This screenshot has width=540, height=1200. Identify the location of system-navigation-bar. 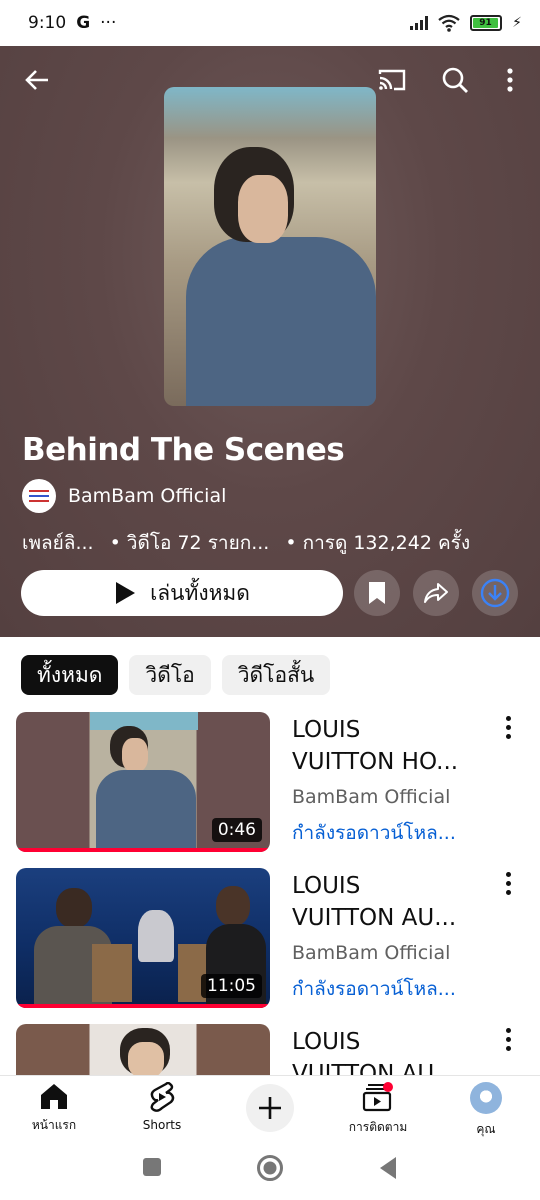
(270, 1172).